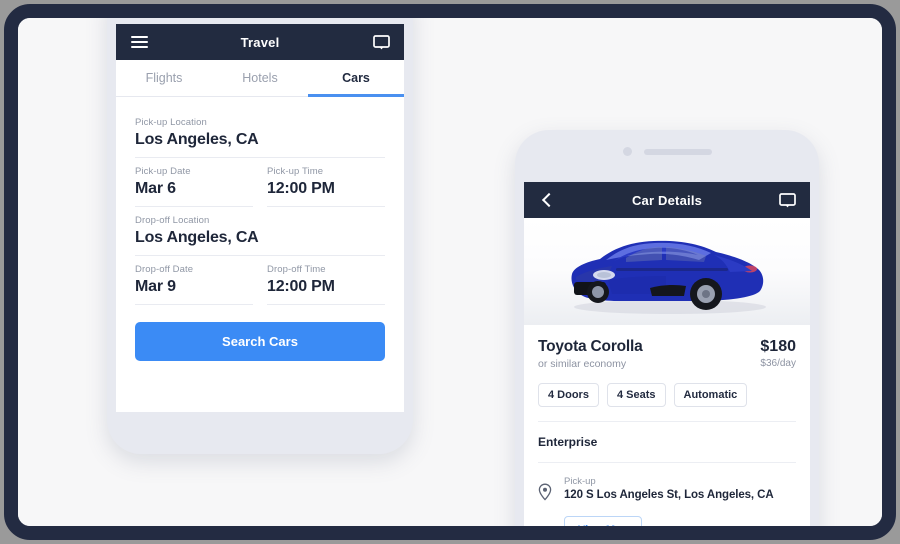 The height and width of the screenshot is (544, 900). What do you see at coordinates (356, 78) in the screenshot?
I see `tab-cars: Cars` at bounding box center [356, 78].